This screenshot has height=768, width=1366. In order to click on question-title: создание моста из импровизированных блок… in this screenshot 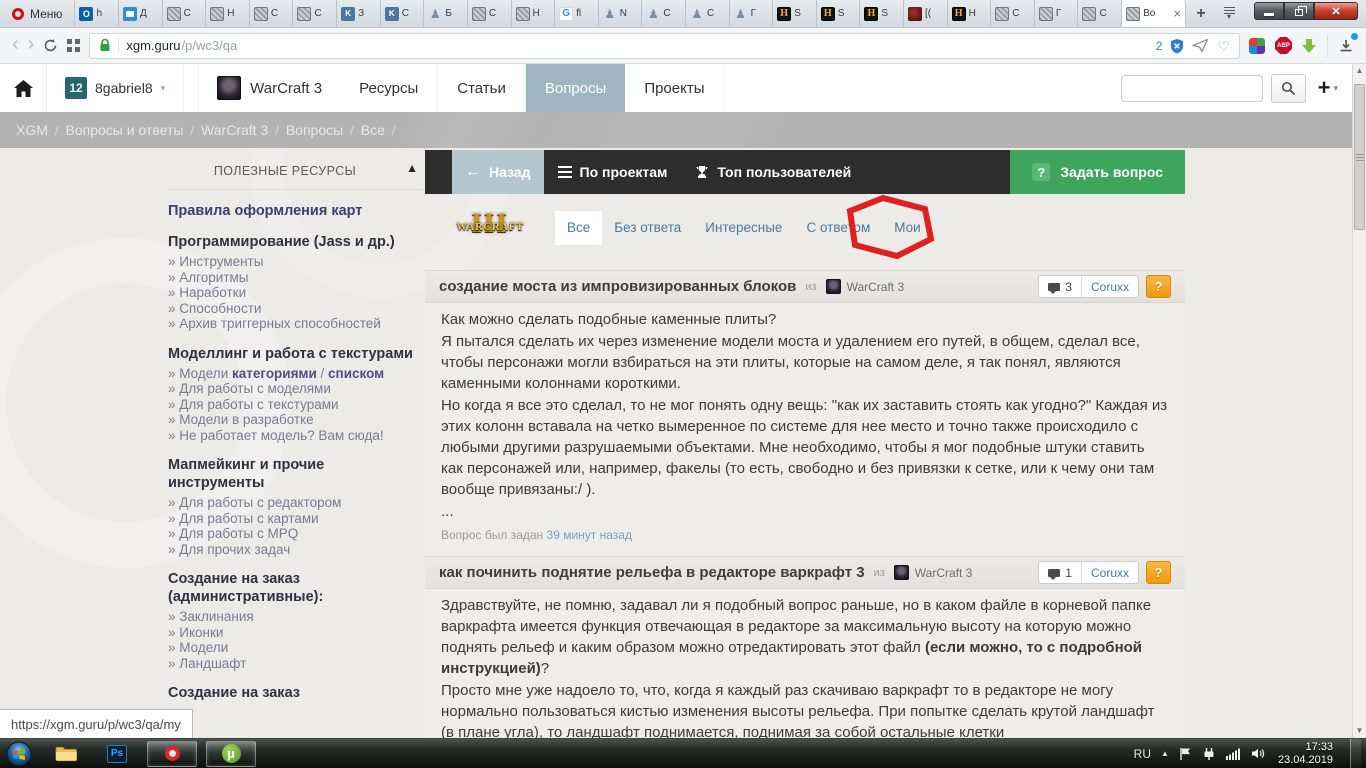, I will do `click(617, 286)`.